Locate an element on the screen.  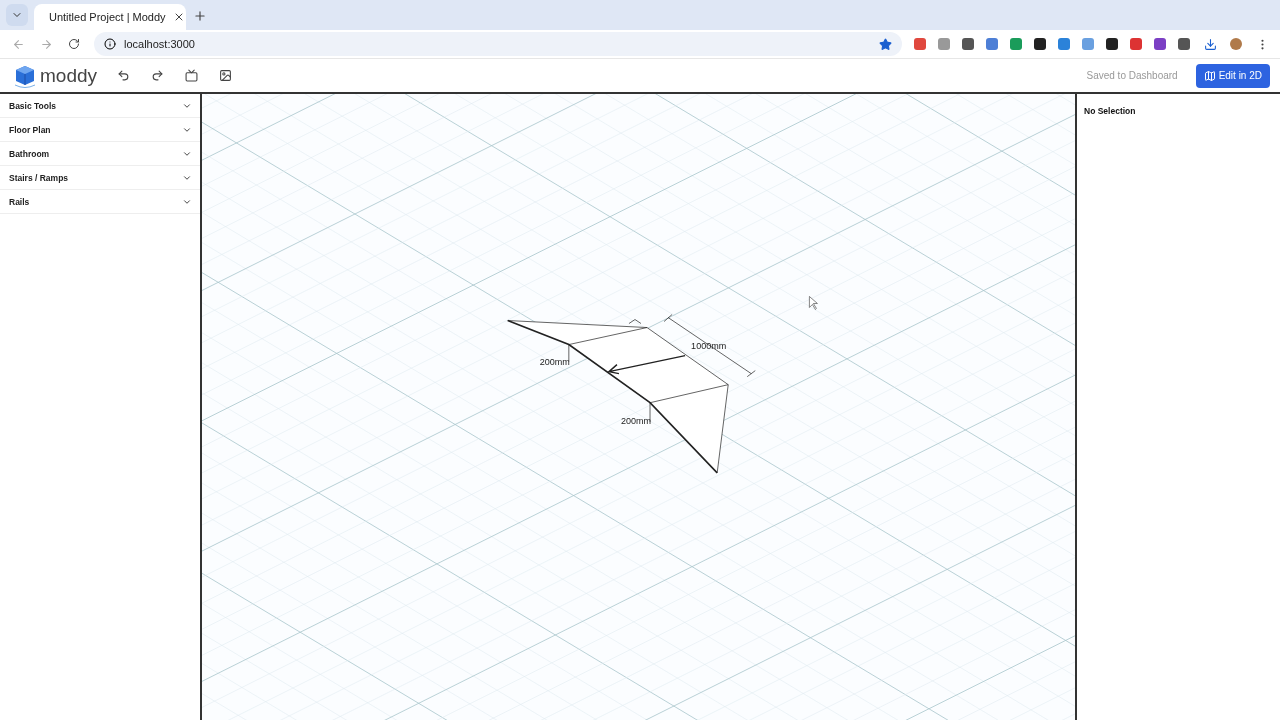
logo-text: moddy is located at coordinates (69, 75).